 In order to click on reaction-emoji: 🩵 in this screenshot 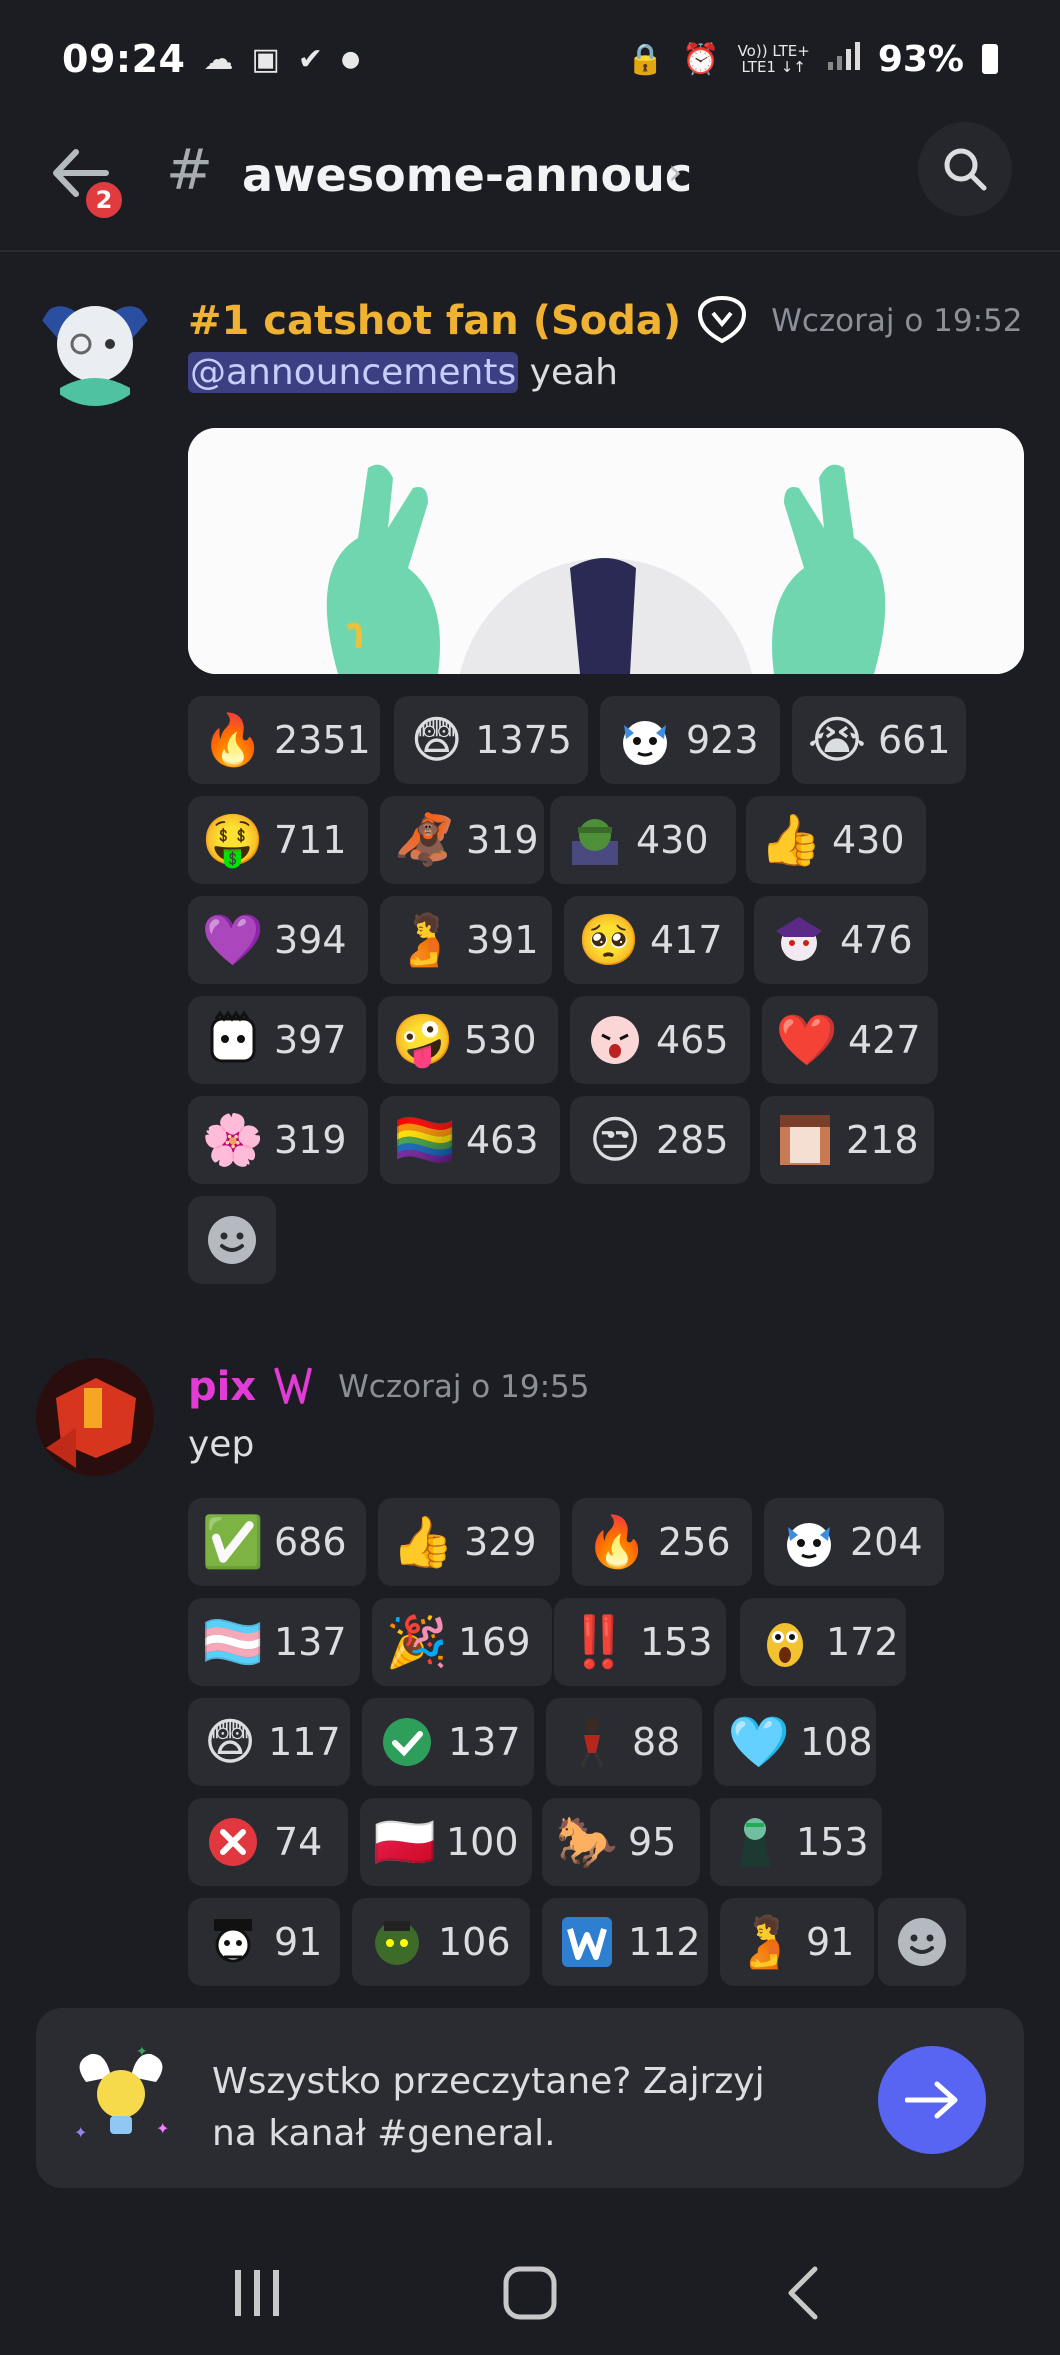, I will do `click(759, 1742)`.